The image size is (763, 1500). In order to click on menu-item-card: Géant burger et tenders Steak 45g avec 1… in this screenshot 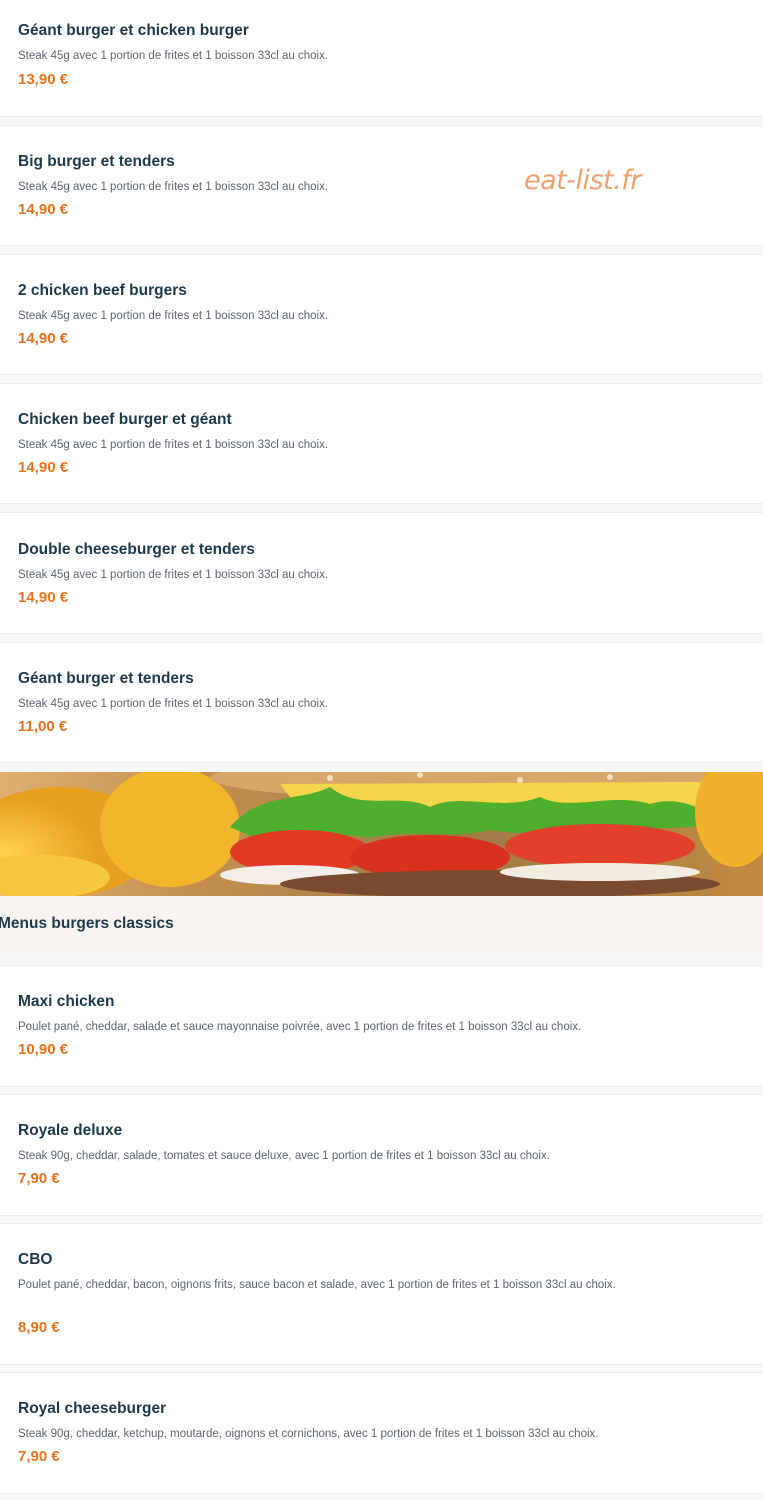, I will do `click(381, 702)`.